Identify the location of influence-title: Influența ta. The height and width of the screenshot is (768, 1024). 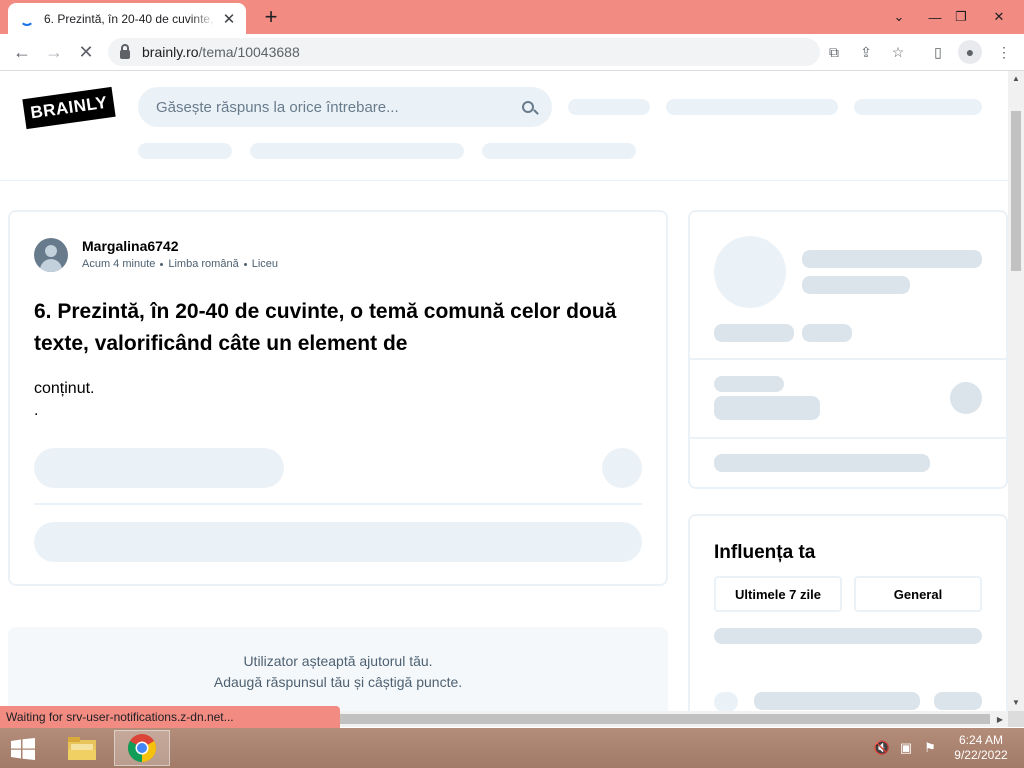
(765, 552).